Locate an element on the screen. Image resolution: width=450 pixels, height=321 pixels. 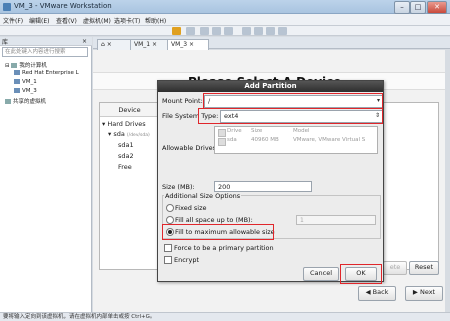
fill-up-to-label: Fill all space up to (MB): is located at coordinates (214, 220).